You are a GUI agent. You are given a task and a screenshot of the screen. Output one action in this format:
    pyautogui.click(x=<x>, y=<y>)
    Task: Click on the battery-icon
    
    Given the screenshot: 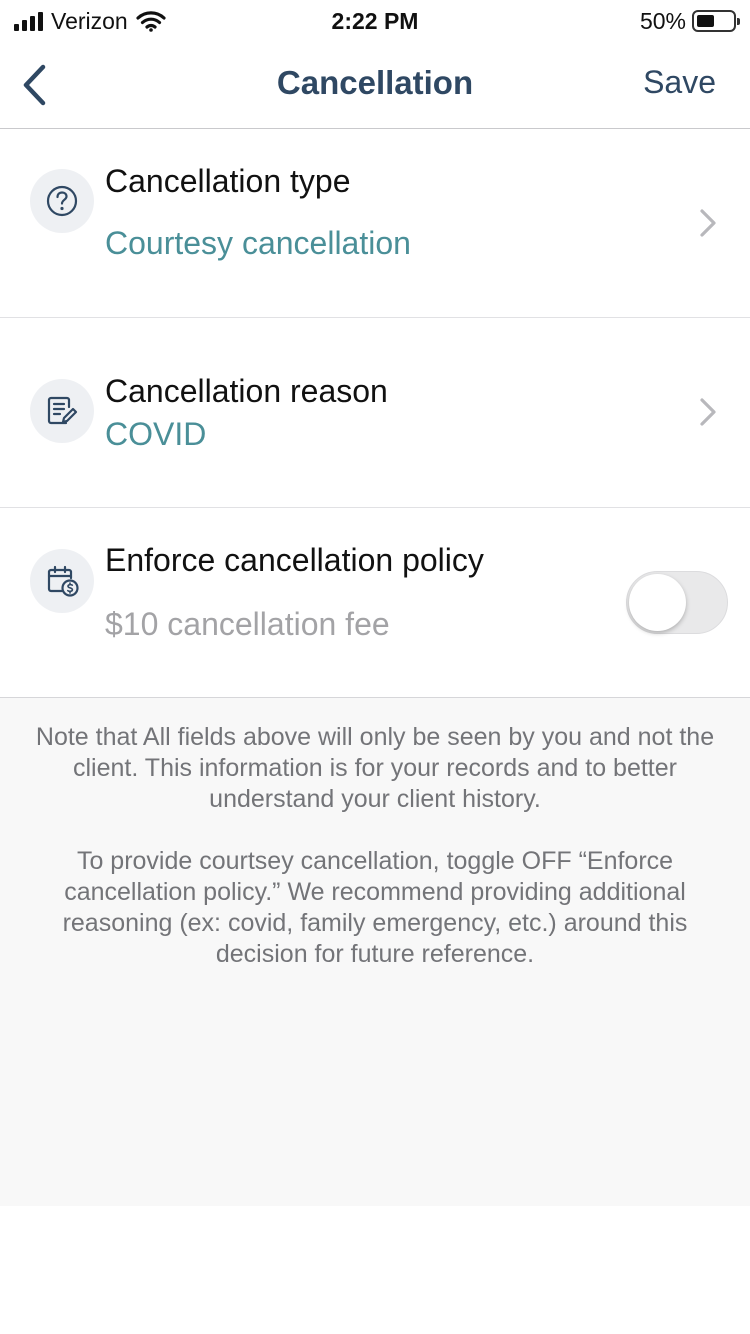 What is the action you would take?
    pyautogui.click(x=716, y=21)
    